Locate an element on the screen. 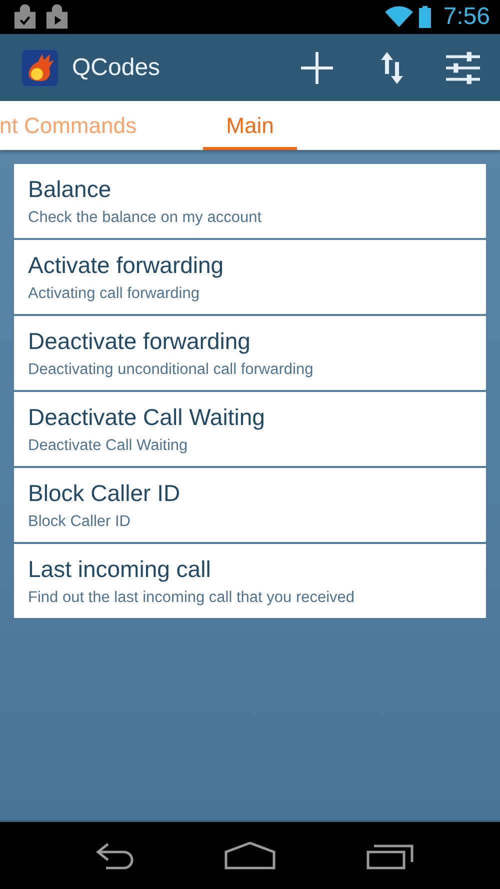  command-title: Deactivate Call Waiting is located at coordinates (147, 417).